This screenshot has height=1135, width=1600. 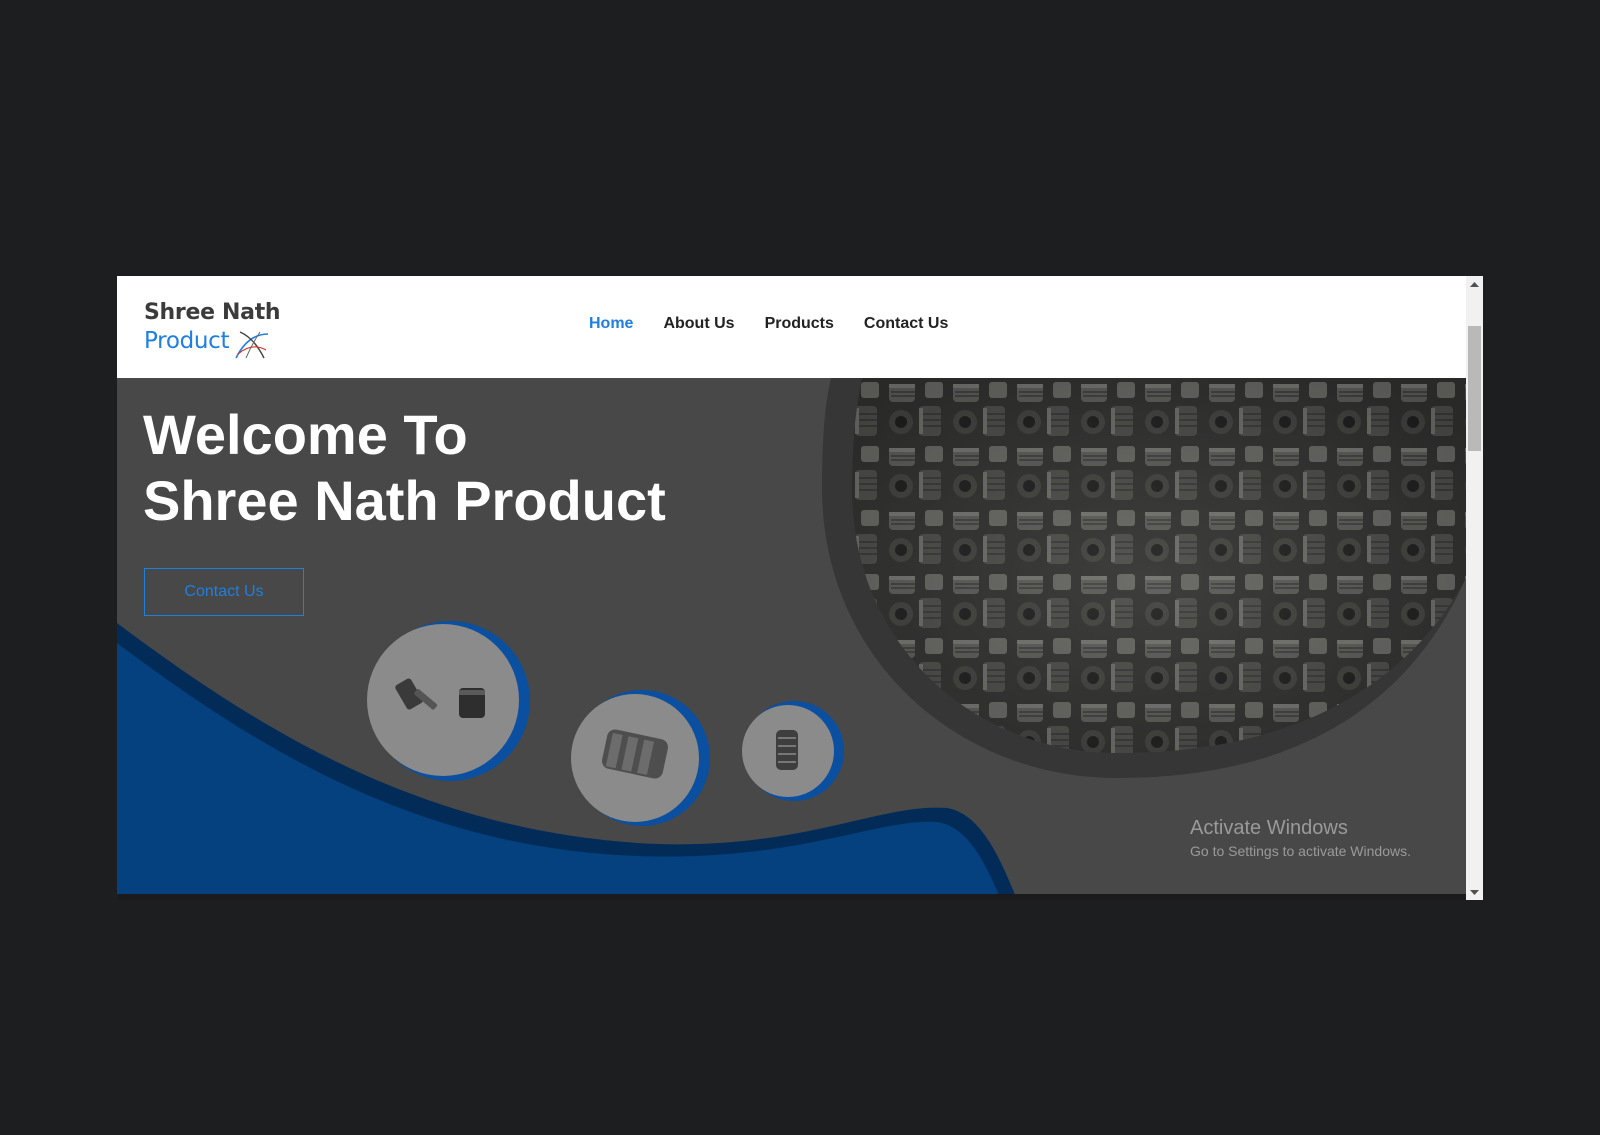 What do you see at coordinates (404, 468) in the screenshot?
I see `hero-title: Welcome To Shree Nath Product` at bounding box center [404, 468].